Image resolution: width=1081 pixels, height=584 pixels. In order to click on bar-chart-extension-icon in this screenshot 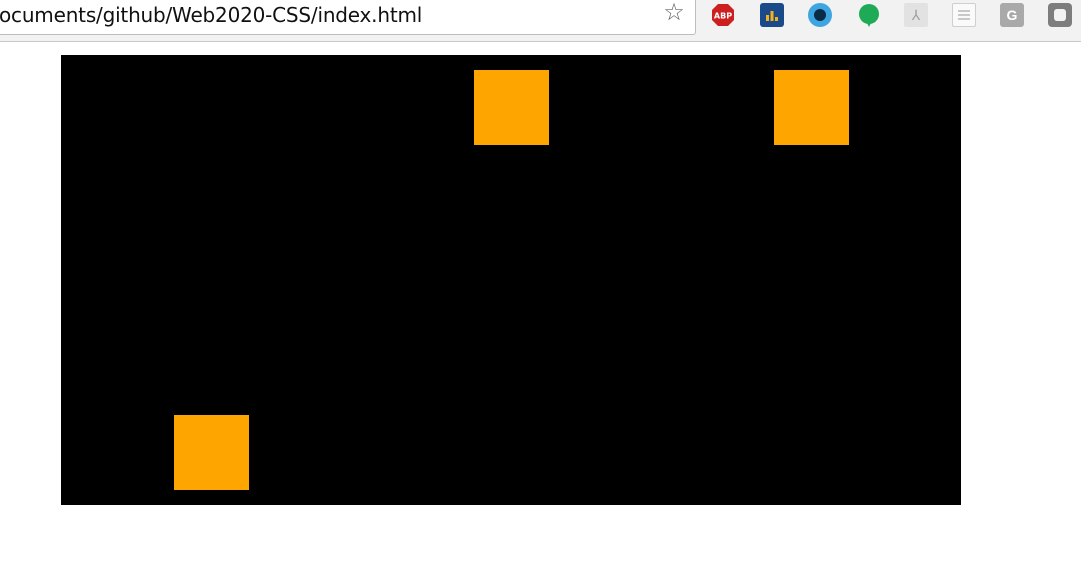, I will do `click(772, 15)`.